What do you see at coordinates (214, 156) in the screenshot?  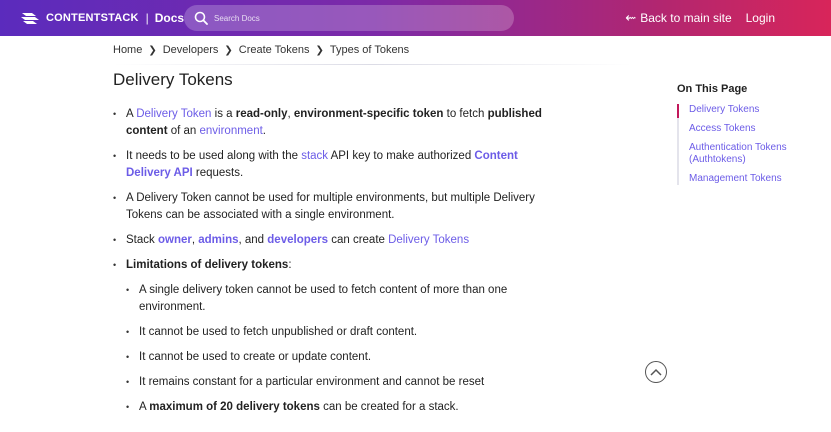 I see `text: It needs to be used along with the` at bounding box center [214, 156].